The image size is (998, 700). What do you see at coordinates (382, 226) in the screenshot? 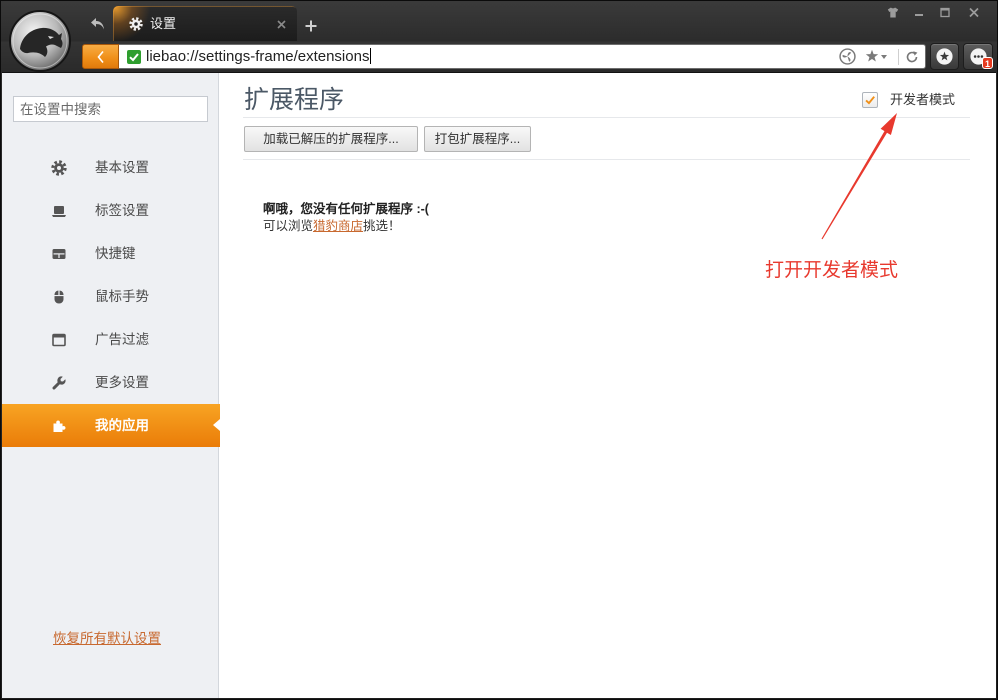
I see `empty-state-suffix: 挑选！` at bounding box center [382, 226].